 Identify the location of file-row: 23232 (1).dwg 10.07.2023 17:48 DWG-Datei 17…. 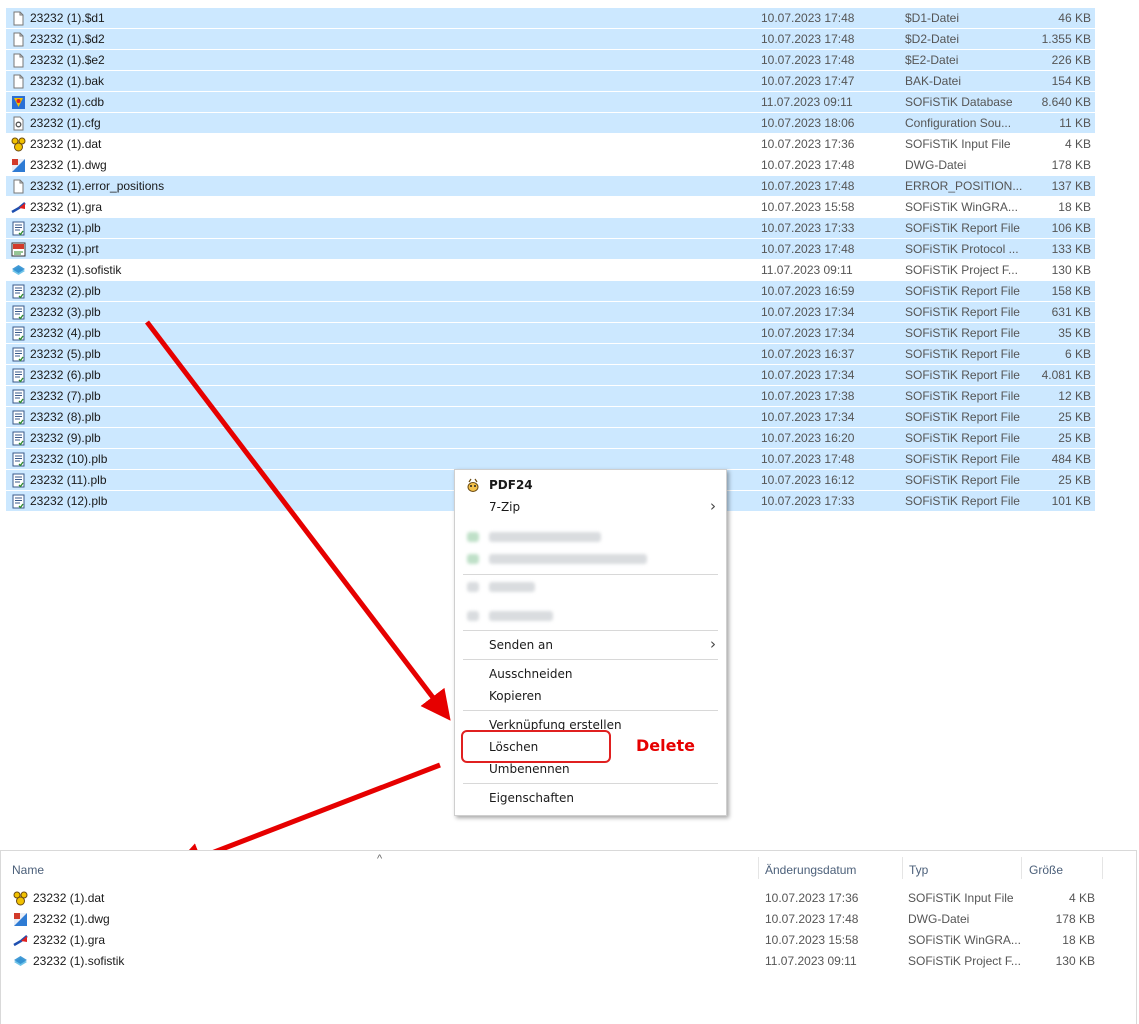
(550, 165).